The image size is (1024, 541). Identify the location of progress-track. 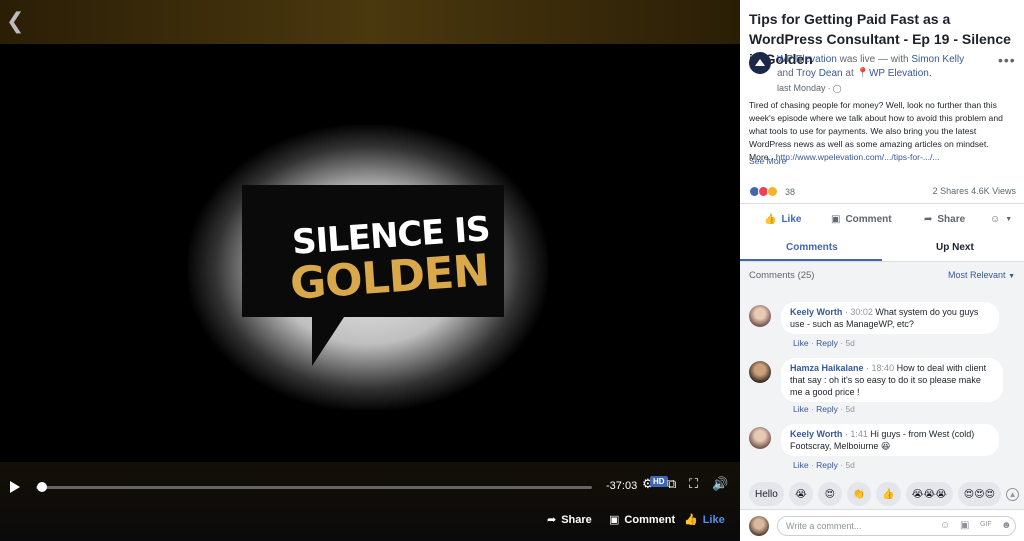
(314, 487).